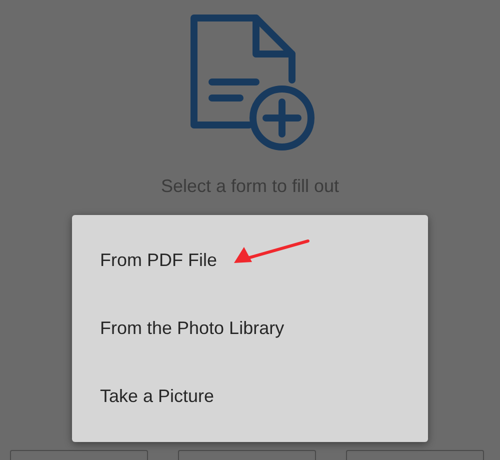 Image resolution: width=500 pixels, height=460 pixels. I want to click on menu-item: From PDF File, so click(158, 260).